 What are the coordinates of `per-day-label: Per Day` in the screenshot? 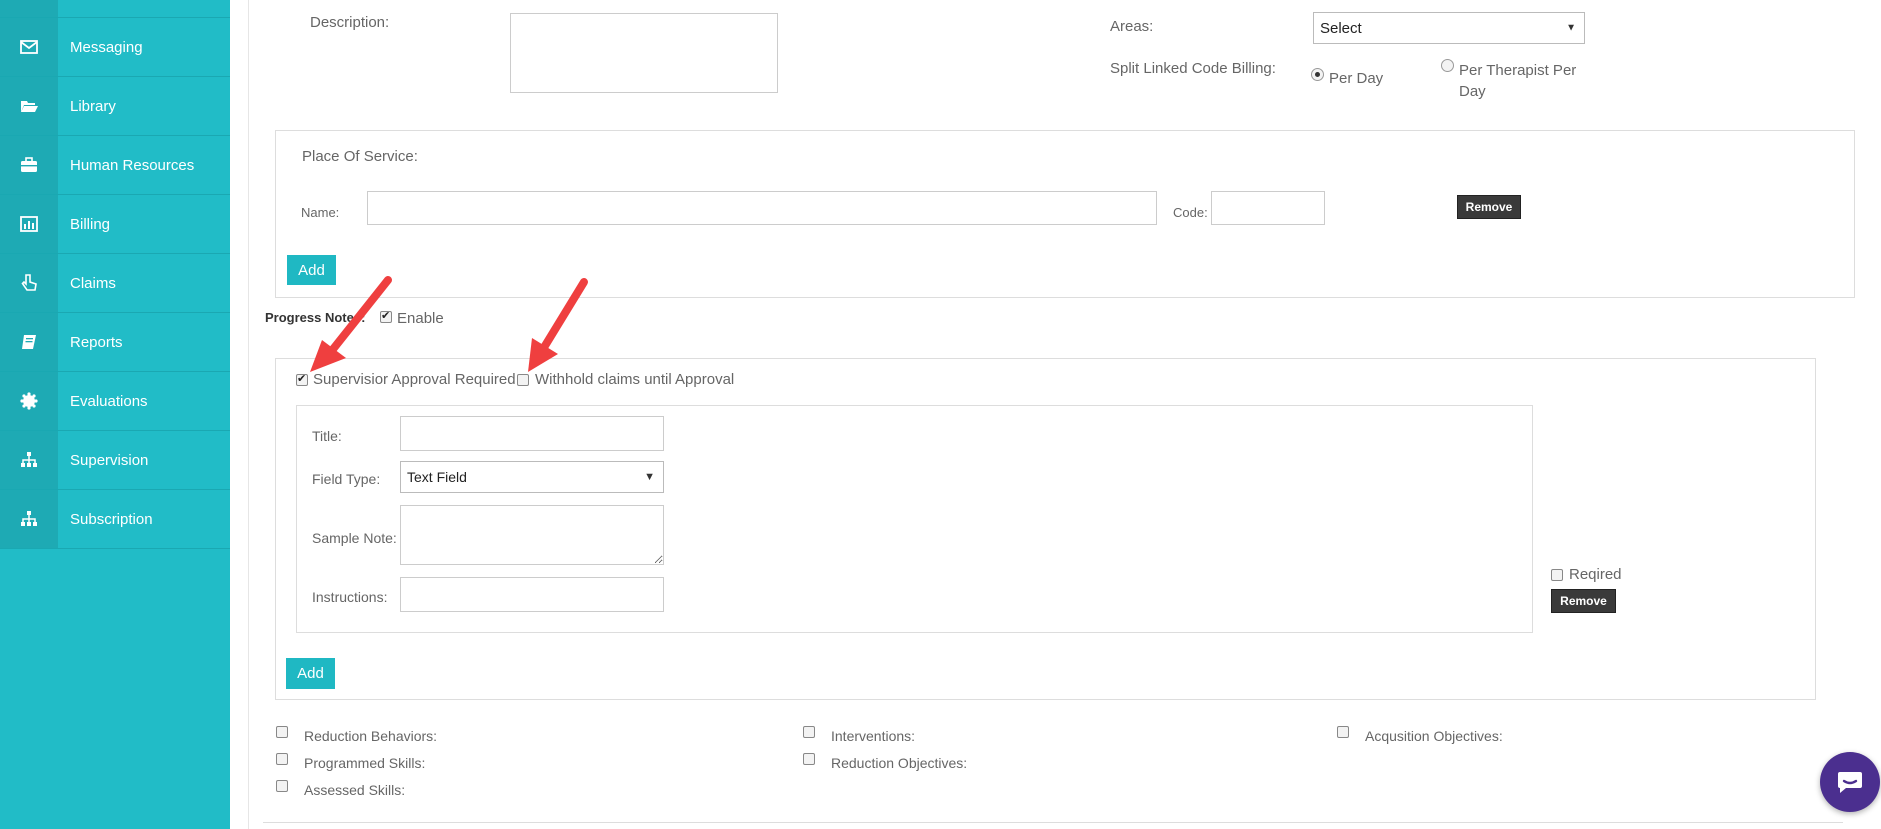 It's located at (1356, 78).